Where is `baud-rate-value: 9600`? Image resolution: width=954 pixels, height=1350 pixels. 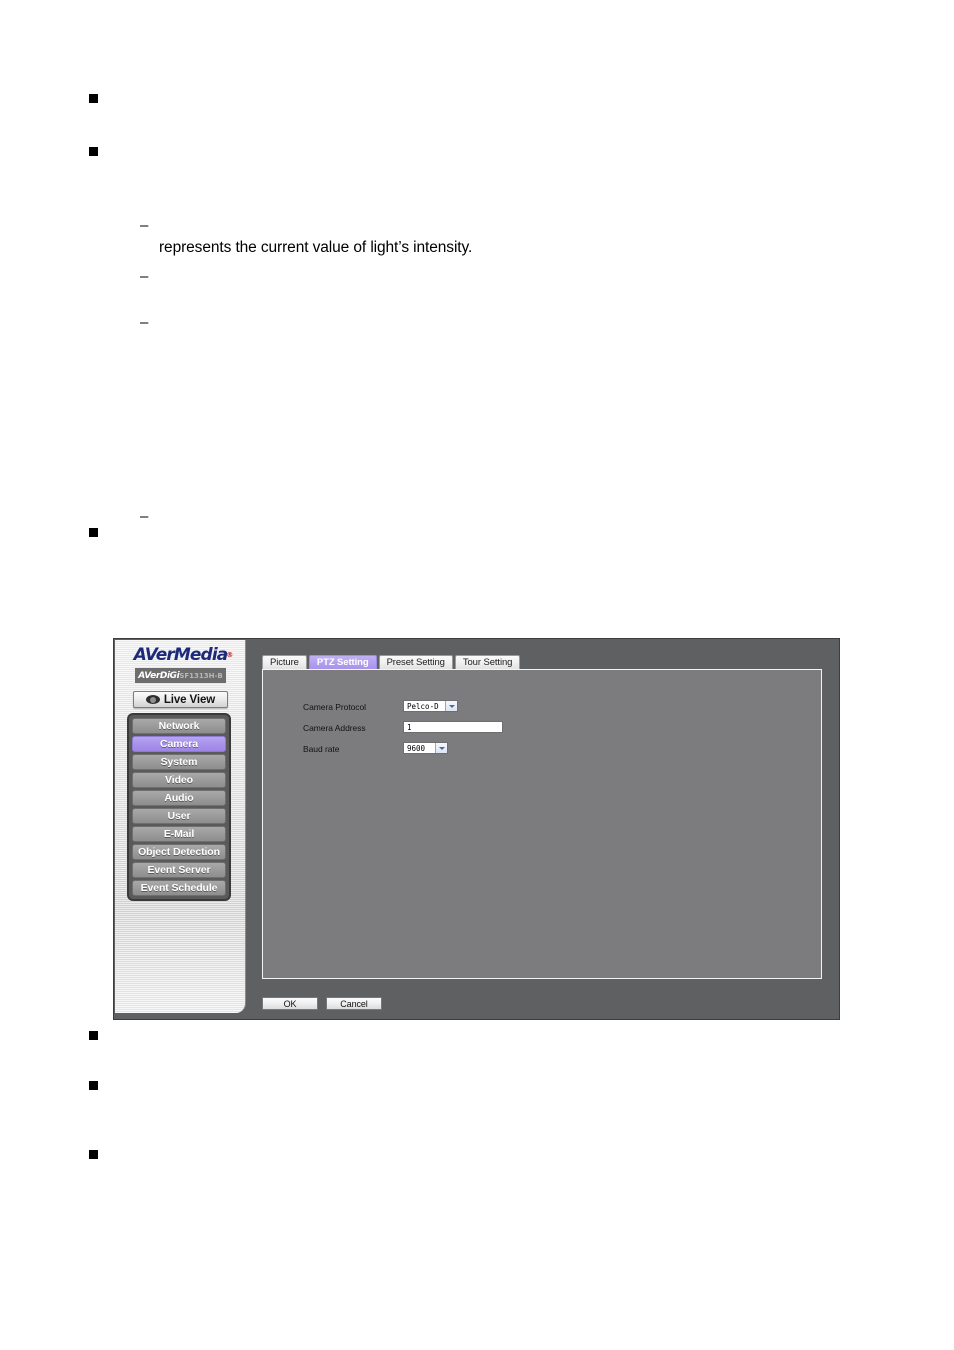
baud-rate-value: 9600 is located at coordinates (416, 748).